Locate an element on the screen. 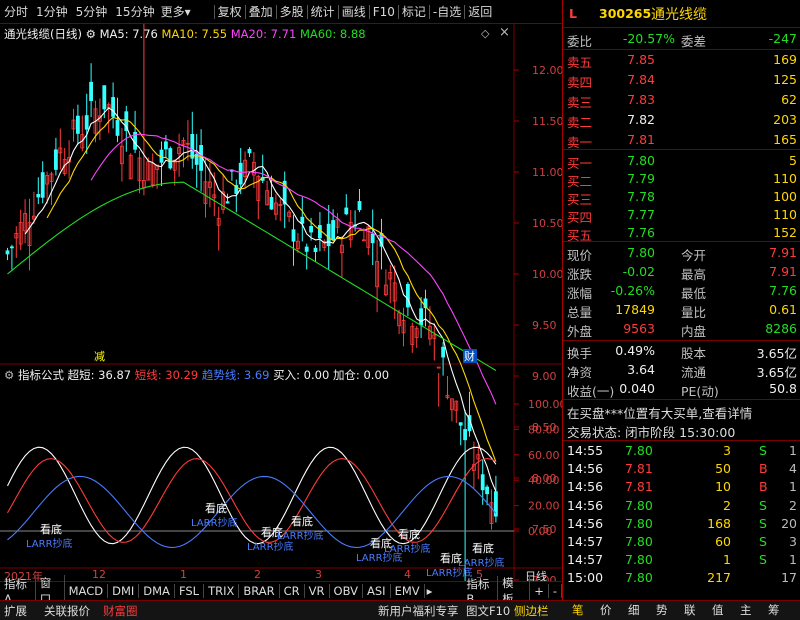 The image size is (800, 620). close-icon: × is located at coordinates (504, 32).